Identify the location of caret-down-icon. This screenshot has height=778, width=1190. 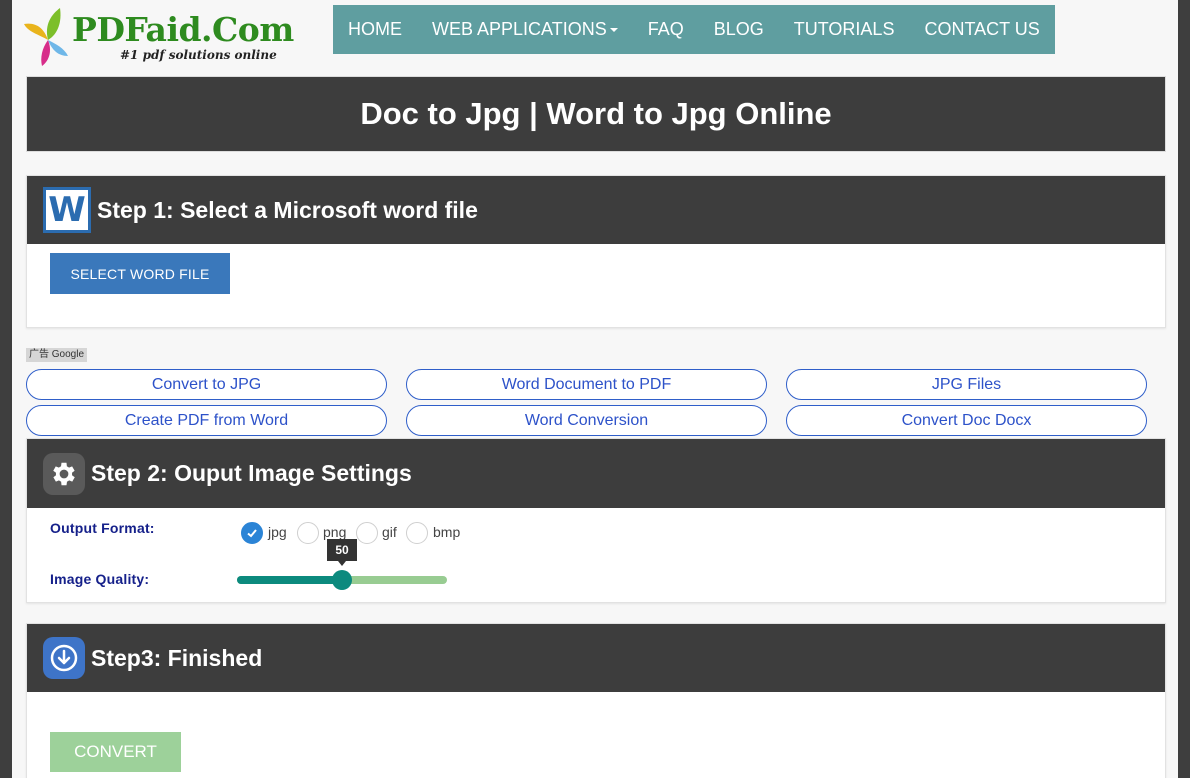
(613, 29).